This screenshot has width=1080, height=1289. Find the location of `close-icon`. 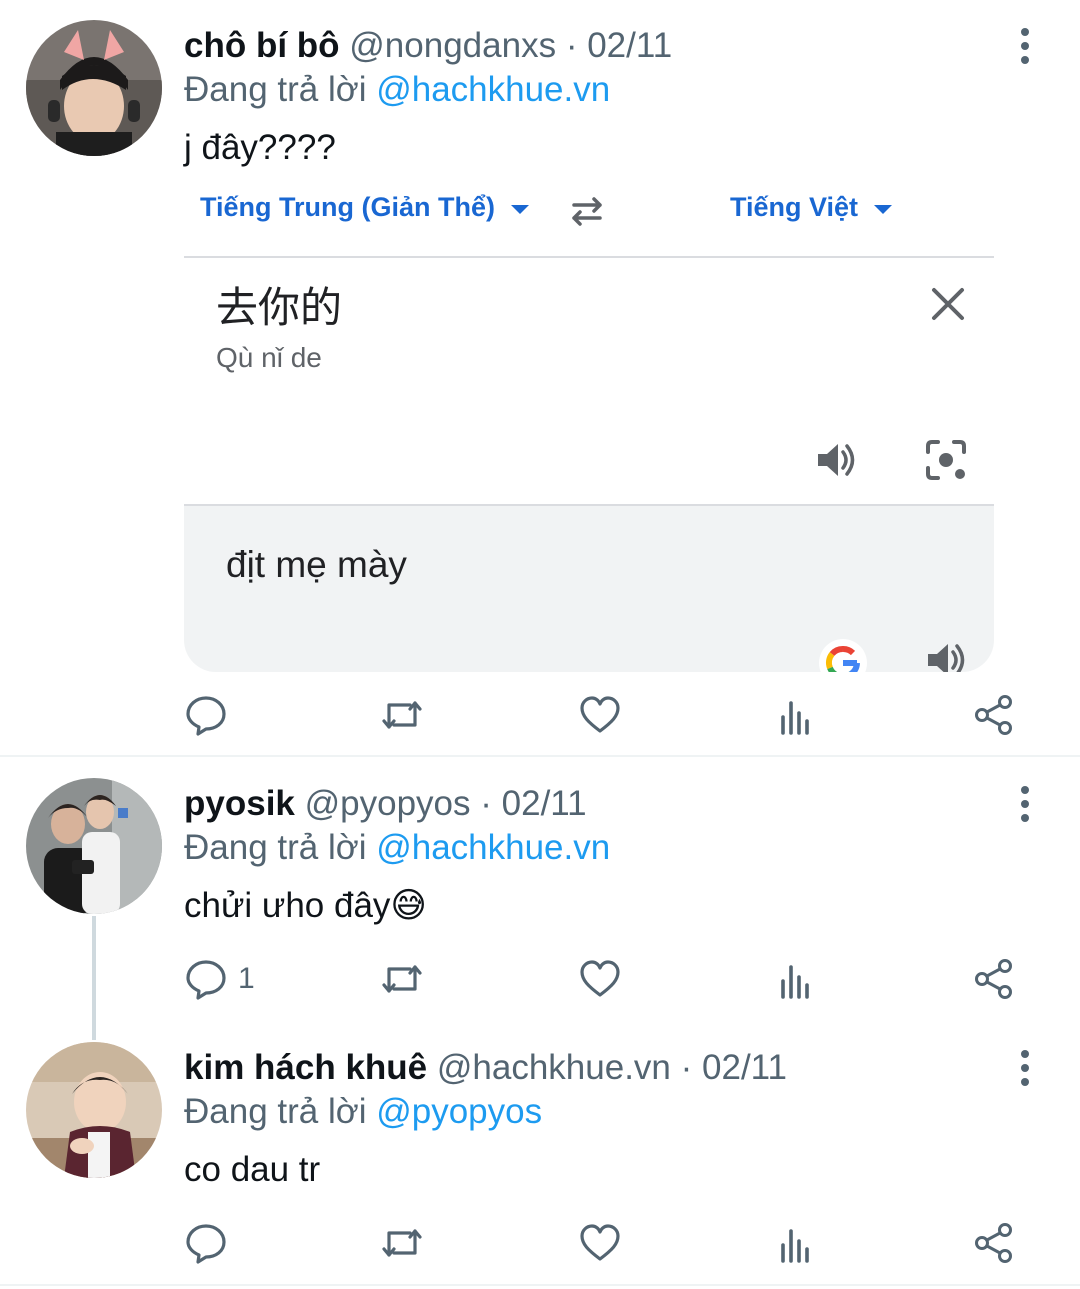

close-icon is located at coordinates (948, 304).